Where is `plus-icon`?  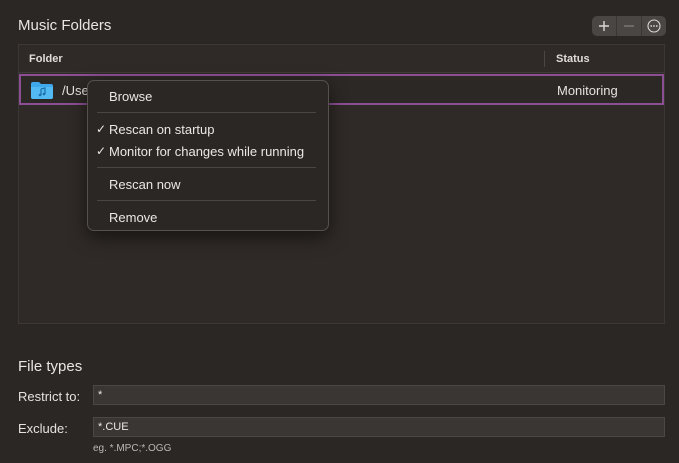 plus-icon is located at coordinates (604, 26).